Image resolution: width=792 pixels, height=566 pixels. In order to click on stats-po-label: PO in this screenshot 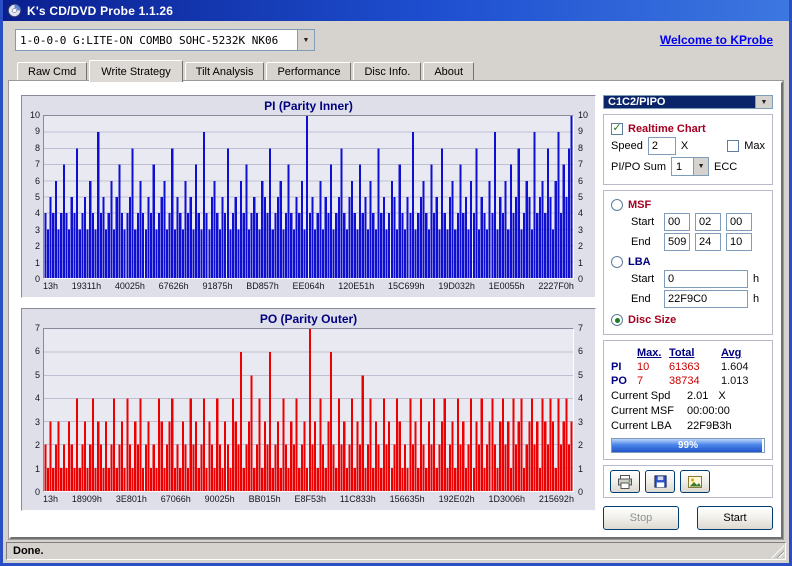, I will do `click(619, 381)`.